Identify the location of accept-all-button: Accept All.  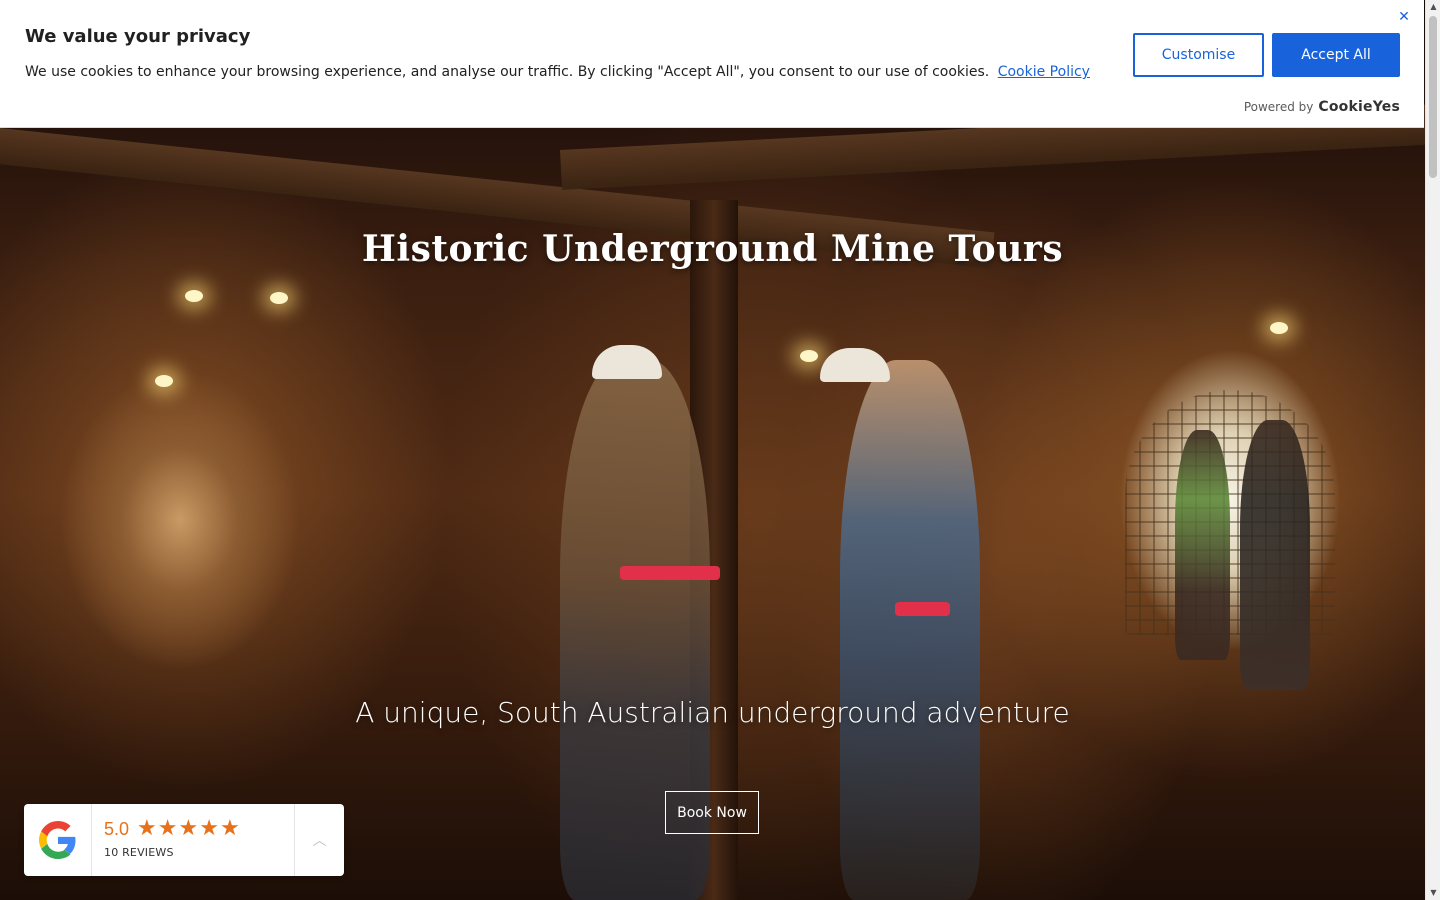
(1336, 55).